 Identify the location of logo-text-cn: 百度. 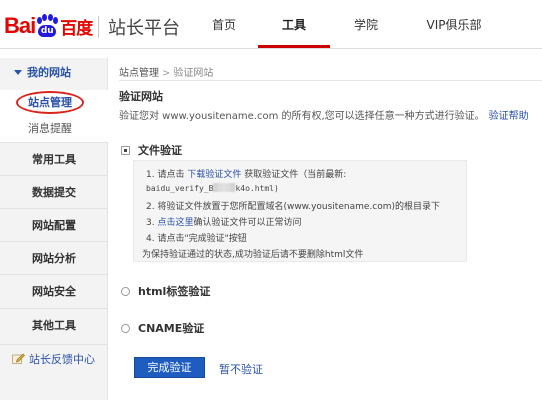
(76, 28).